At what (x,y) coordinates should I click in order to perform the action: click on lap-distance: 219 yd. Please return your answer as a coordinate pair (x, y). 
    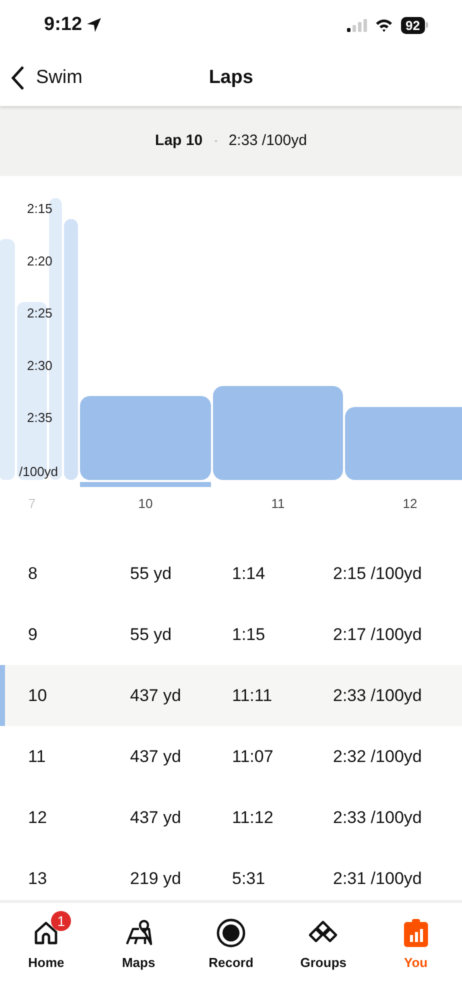
    Looking at the image, I should click on (156, 879).